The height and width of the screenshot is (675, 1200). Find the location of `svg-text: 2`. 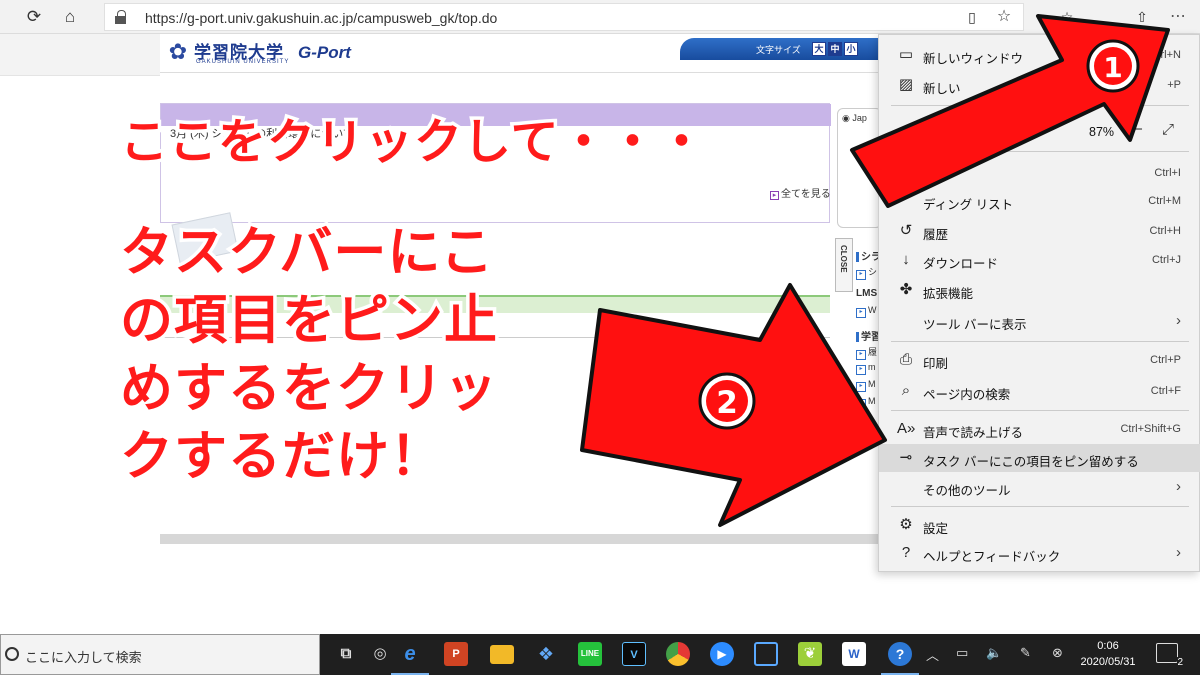

svg-text: 2 is located at coordinates (727, 403).